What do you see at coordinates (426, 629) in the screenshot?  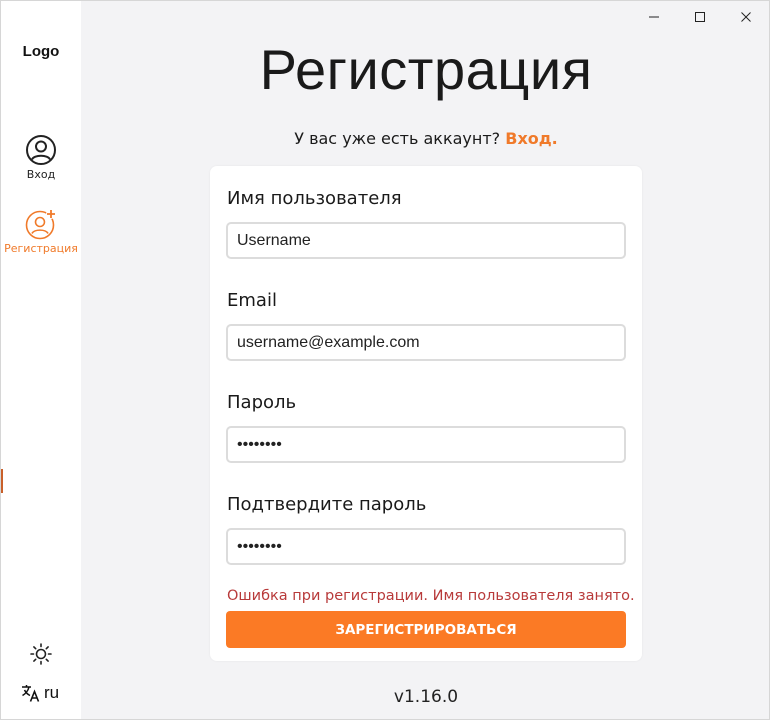 I see `register-button: ЗАРЕГИСТРИРОВАТЬСЯ` at bounding box center [426, 629].